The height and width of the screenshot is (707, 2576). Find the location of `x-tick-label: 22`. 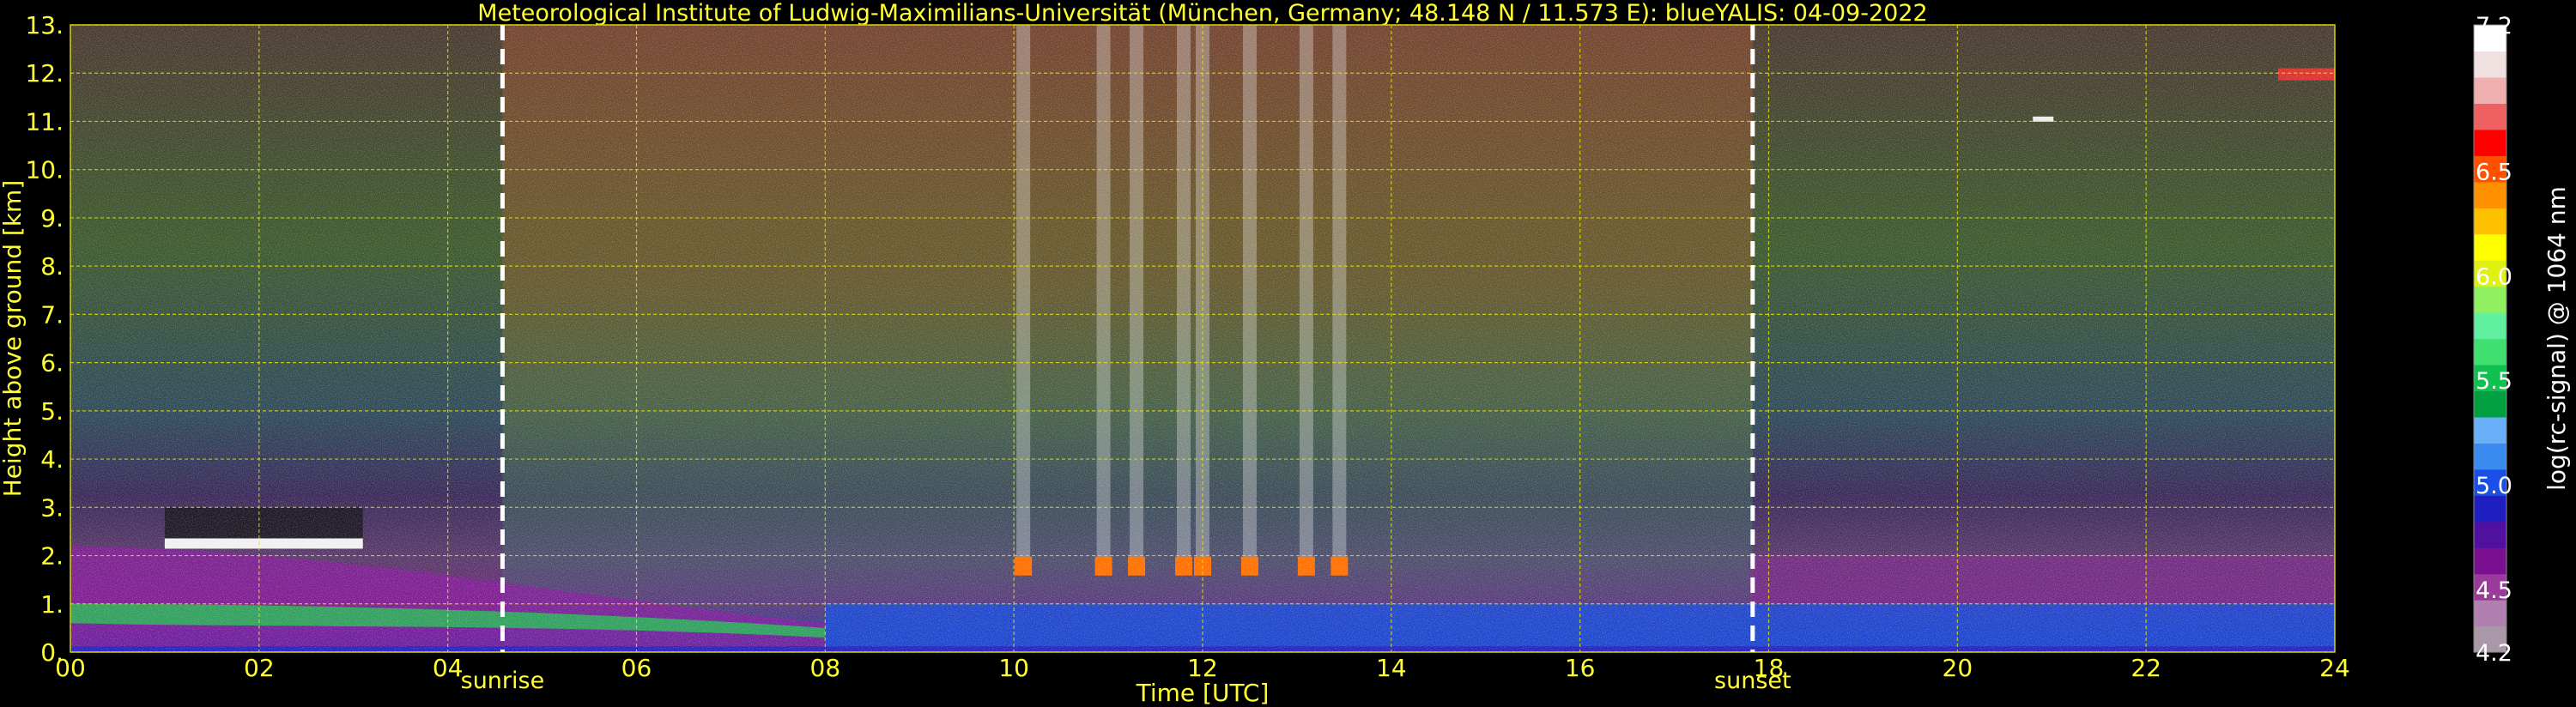

x-tick-label: 22 is located at coordinates (2146, 668).